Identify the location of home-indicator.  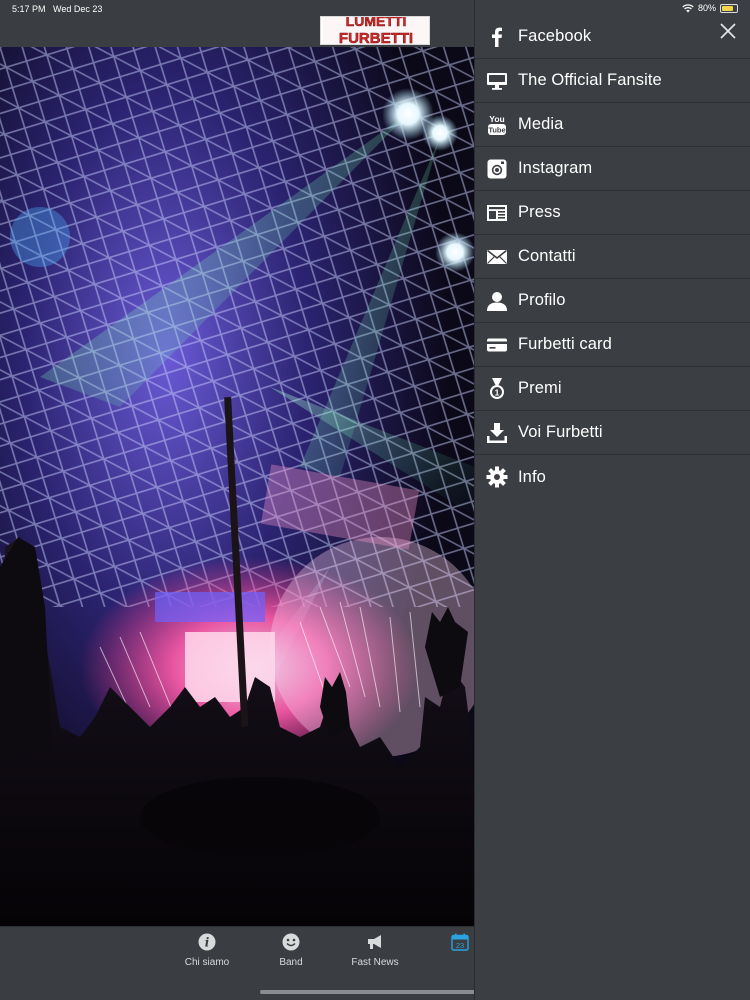
(367, 992).